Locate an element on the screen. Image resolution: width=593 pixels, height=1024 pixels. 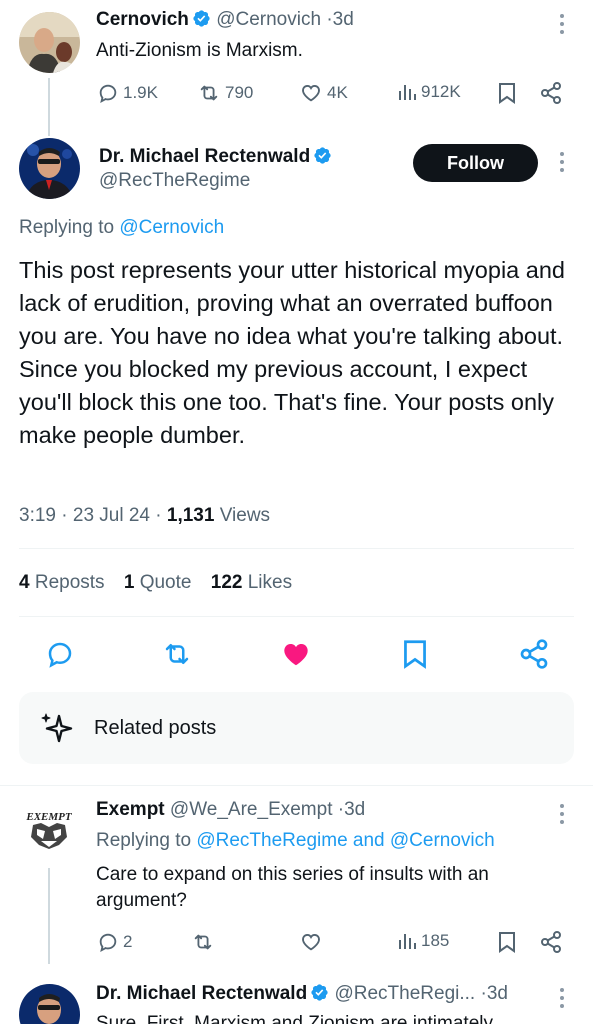
views-count: 185 is located at coordinates (435, 940).